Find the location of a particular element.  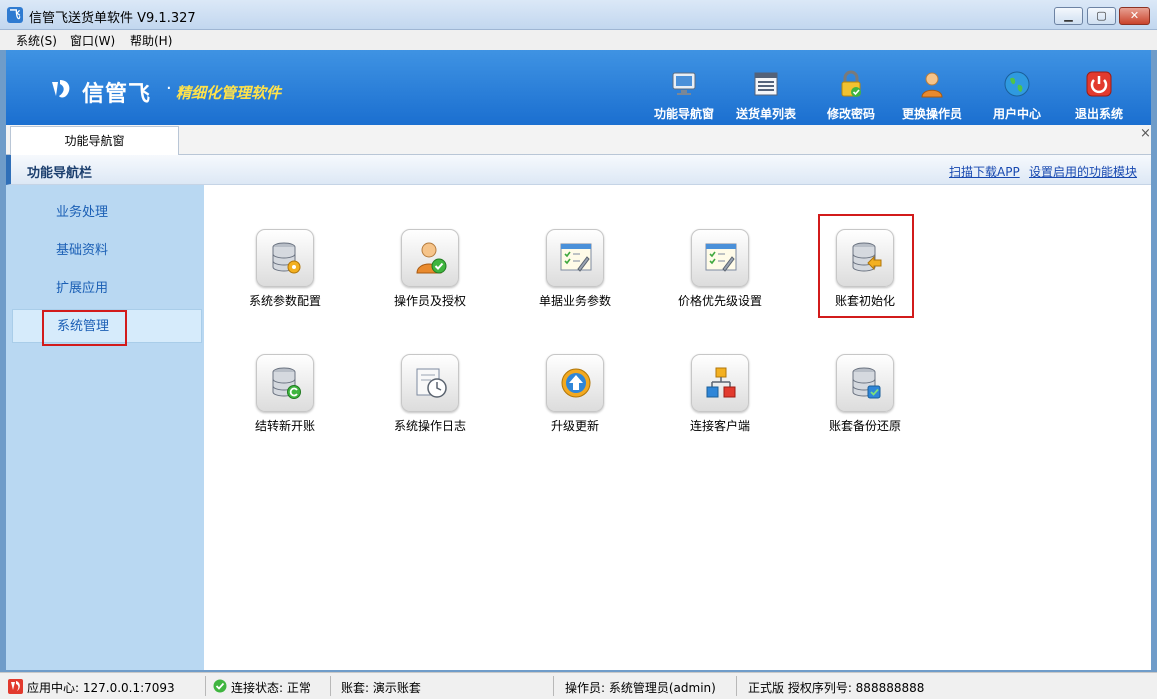

toolbar-change-password-button: 修改密码 is located at coordinates (851, 96).